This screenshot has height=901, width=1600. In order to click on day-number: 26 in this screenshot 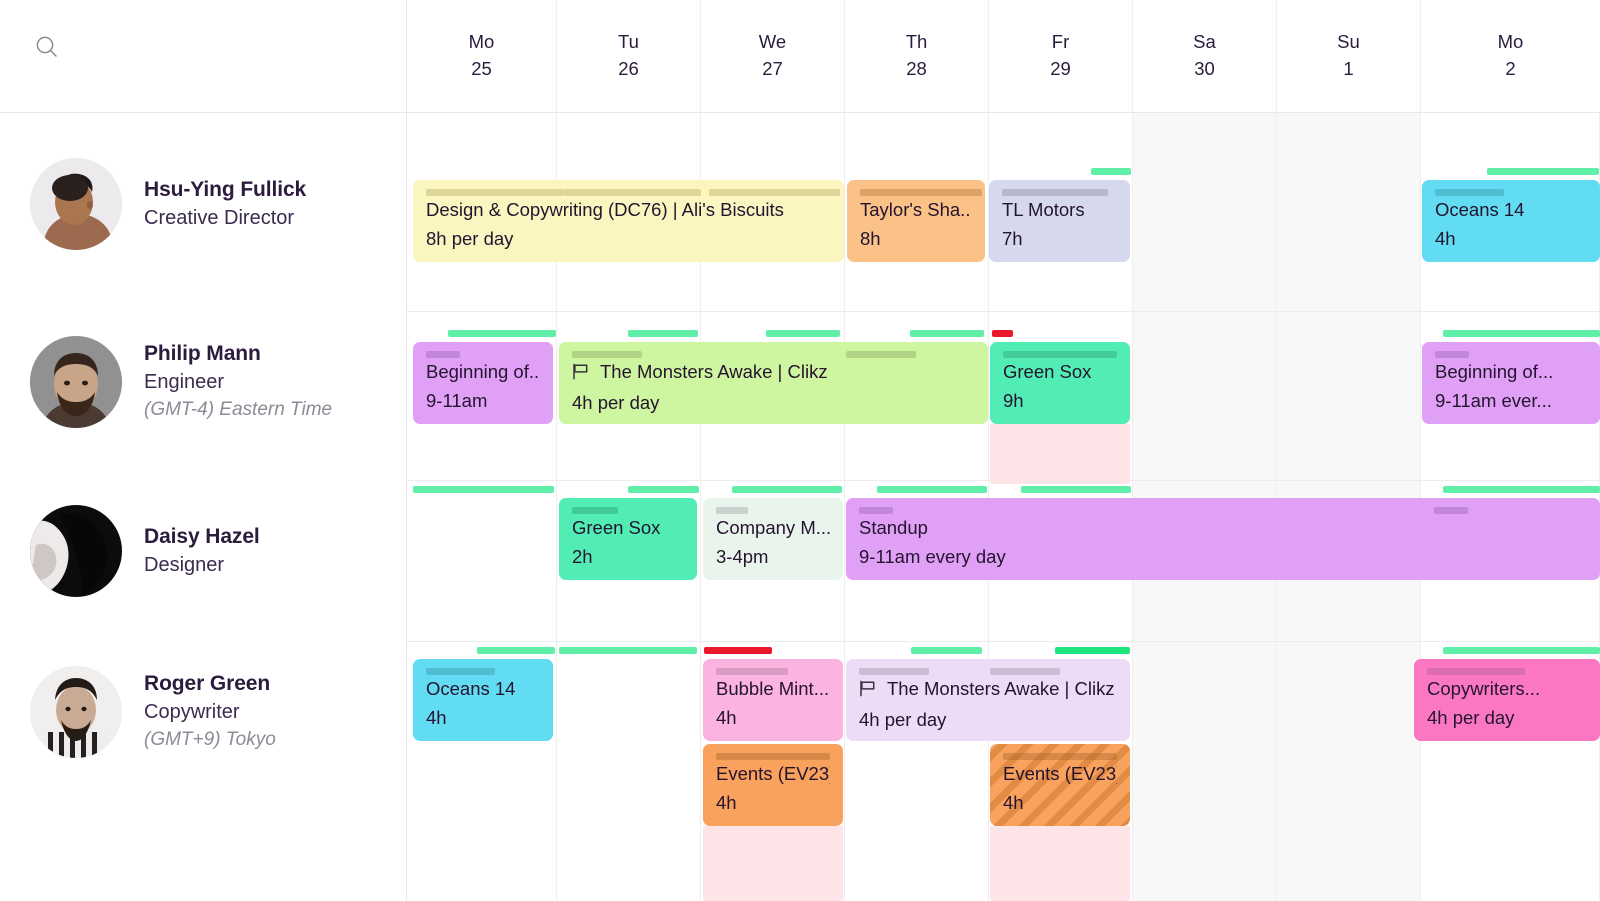, I will do `click(628, 68)`.